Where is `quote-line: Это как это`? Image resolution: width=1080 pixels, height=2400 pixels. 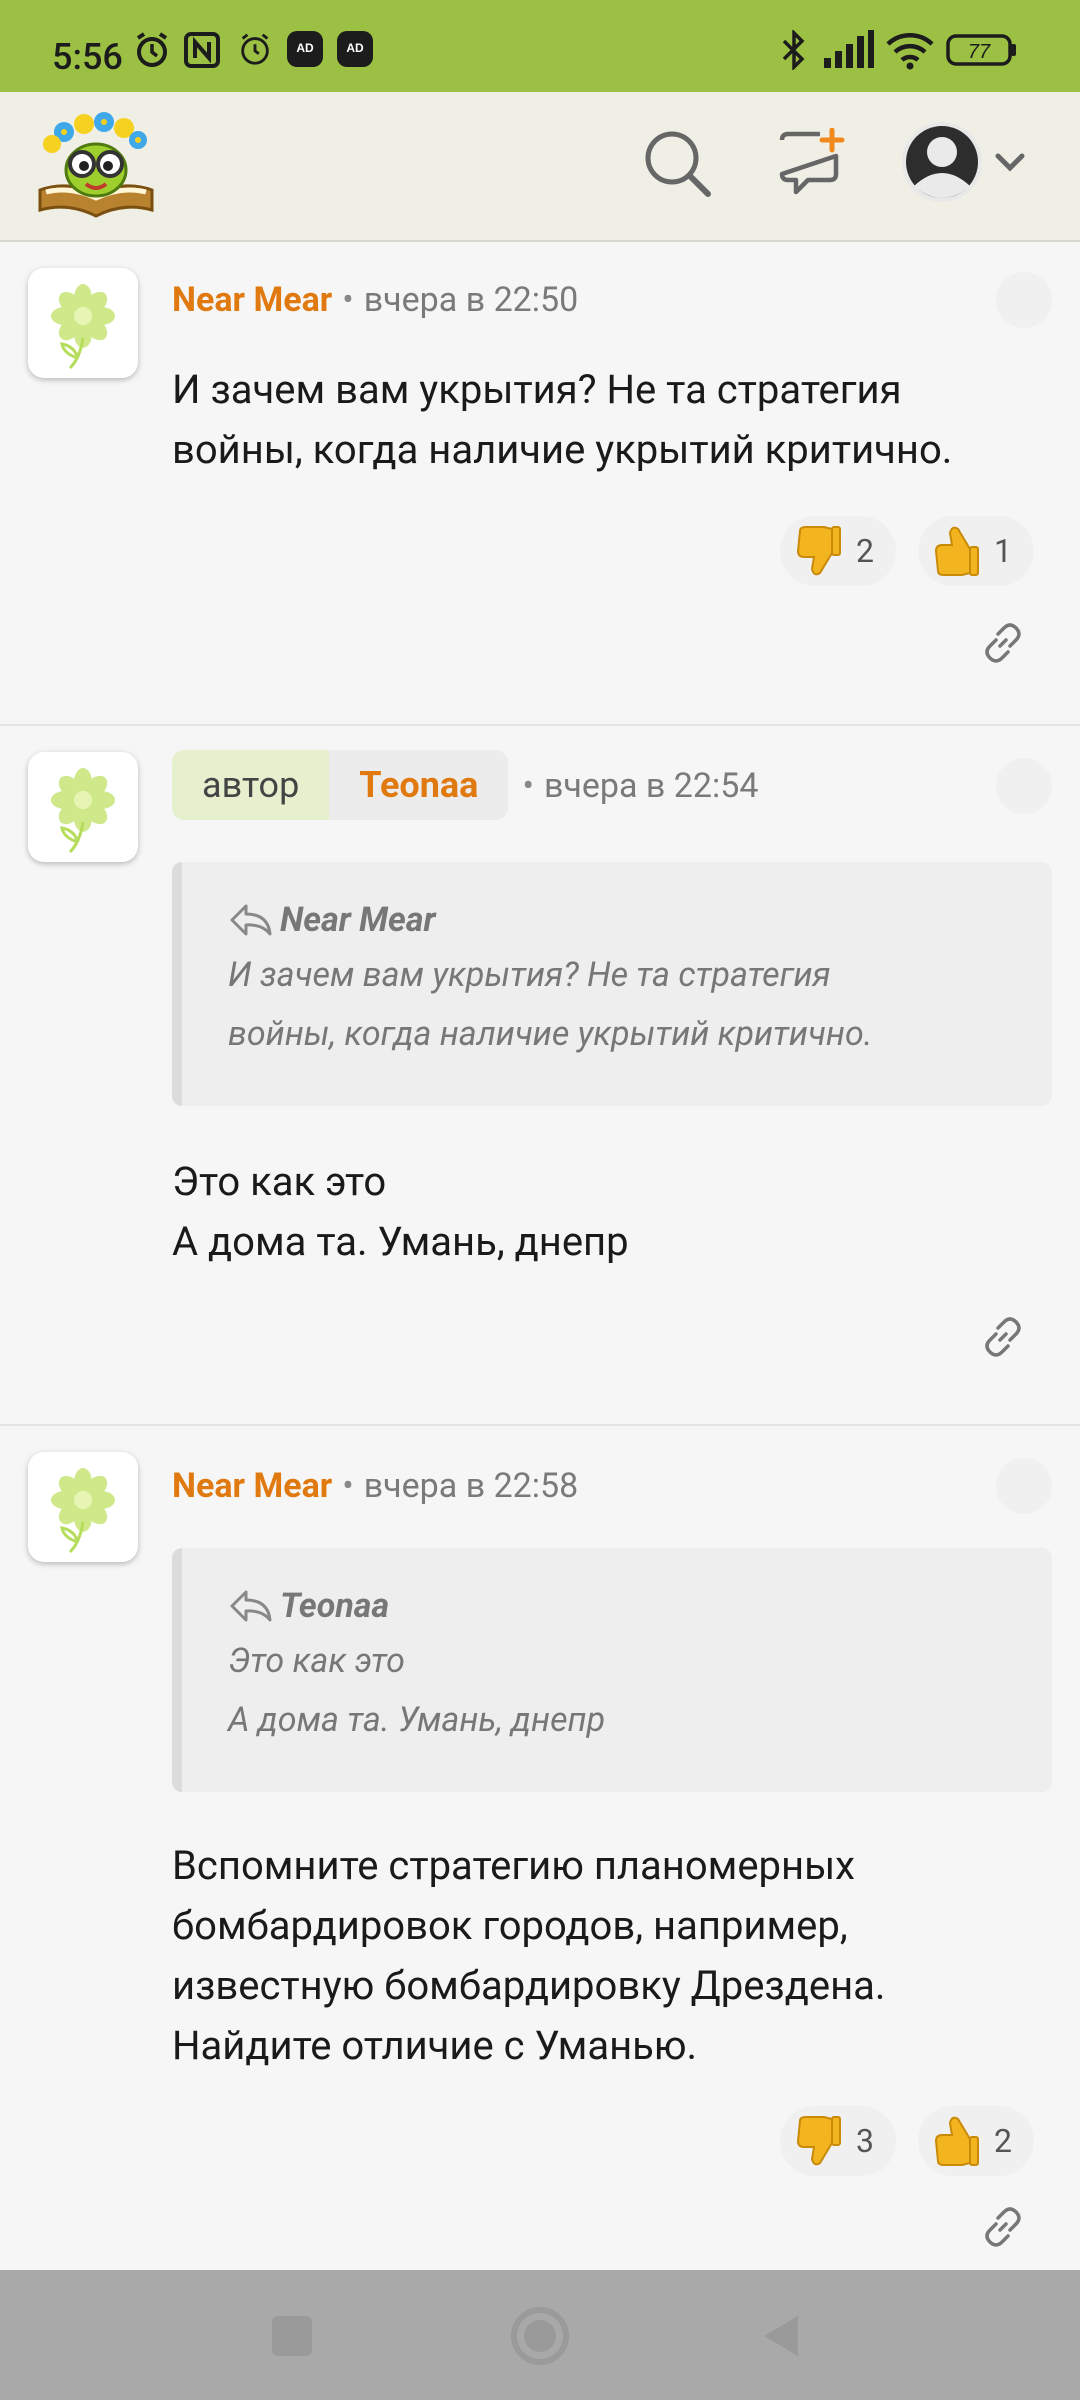
quote-line: Это как это is located at coordinates (316, 1661).